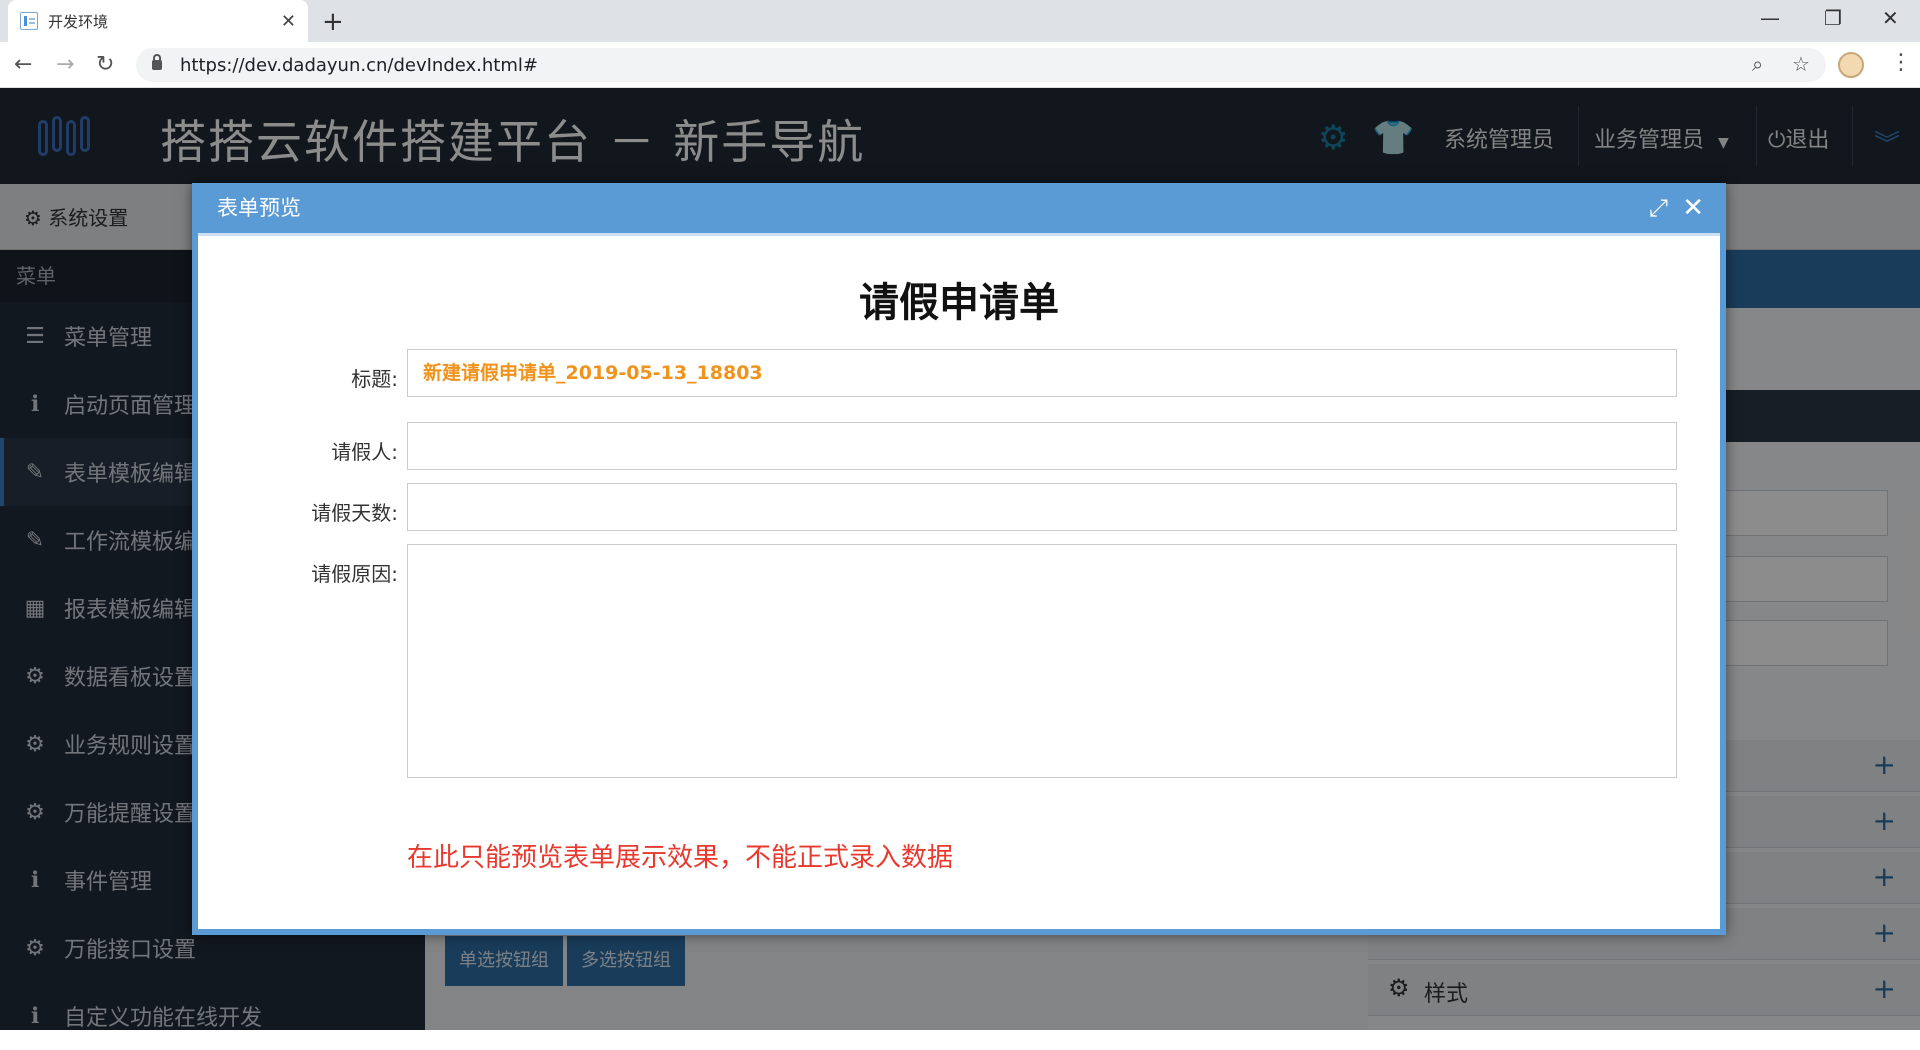  What do you see at coordinates (1693, 208) in the screenshot?
I see `close-icon: ✕` at bounding box center [1693, 208].